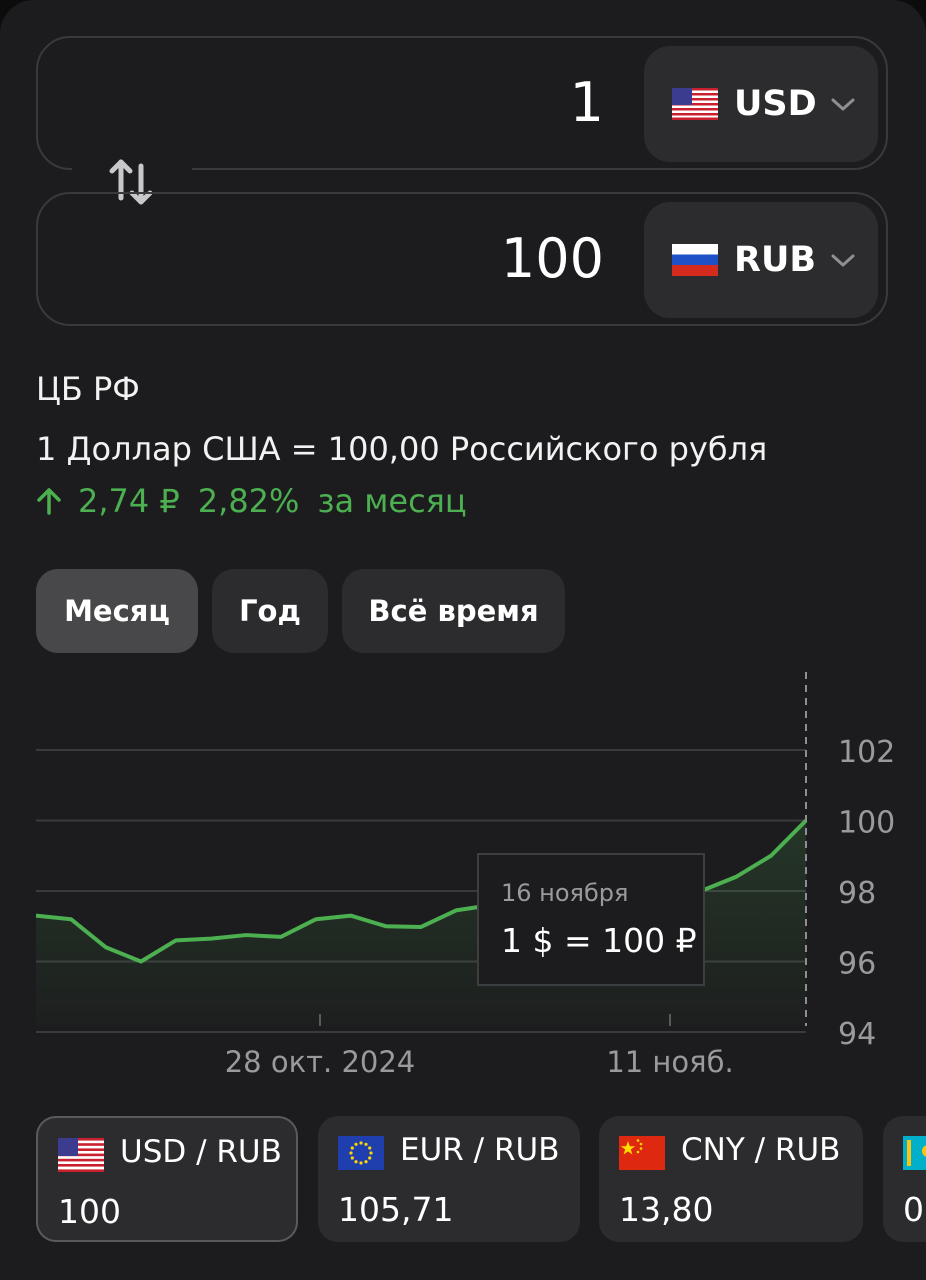  What do you see at coordinates (857, 964) in the screenshot?
I see `y-tick-label: 96` at bounding box center [857, 964].